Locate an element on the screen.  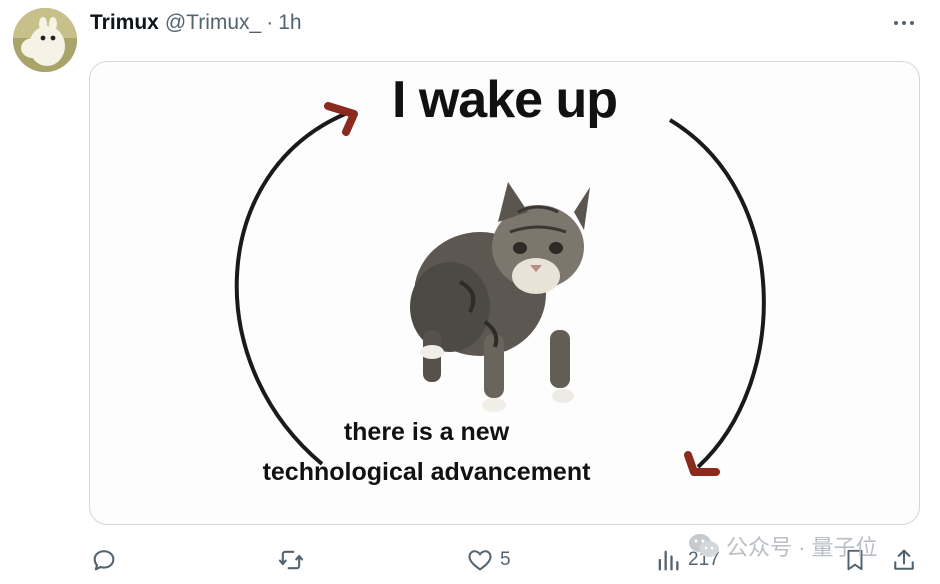
watermark-text: 公众号 · 量子位 is located at coordinates (802, 547).